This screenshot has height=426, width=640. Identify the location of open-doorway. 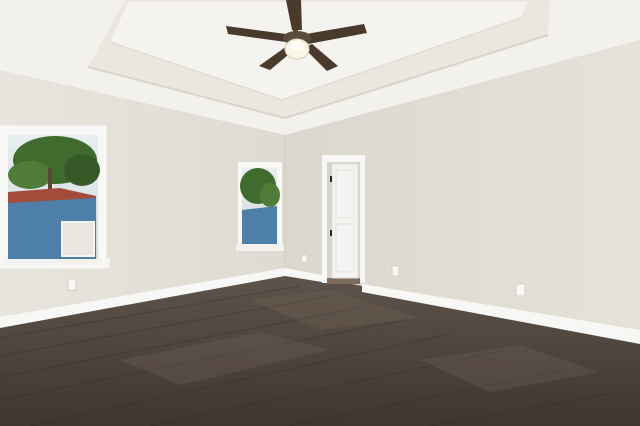
(343, 219).